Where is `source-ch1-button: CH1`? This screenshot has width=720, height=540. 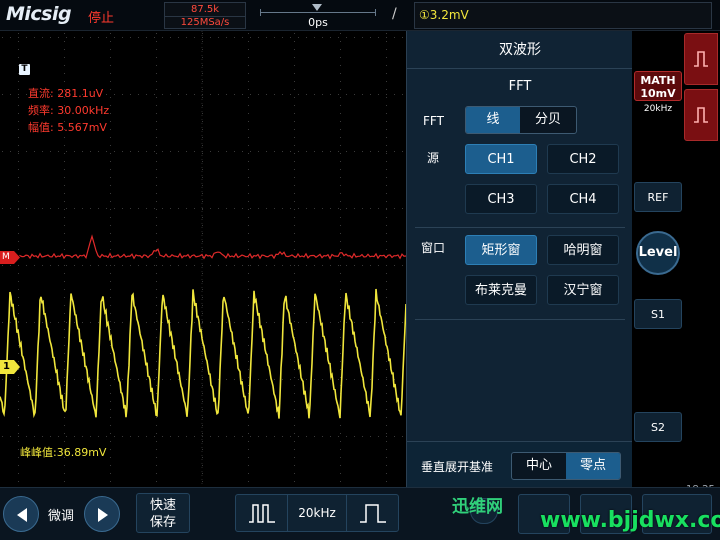 source-ch1-button: CH1 is located at coordinates (501, 159).